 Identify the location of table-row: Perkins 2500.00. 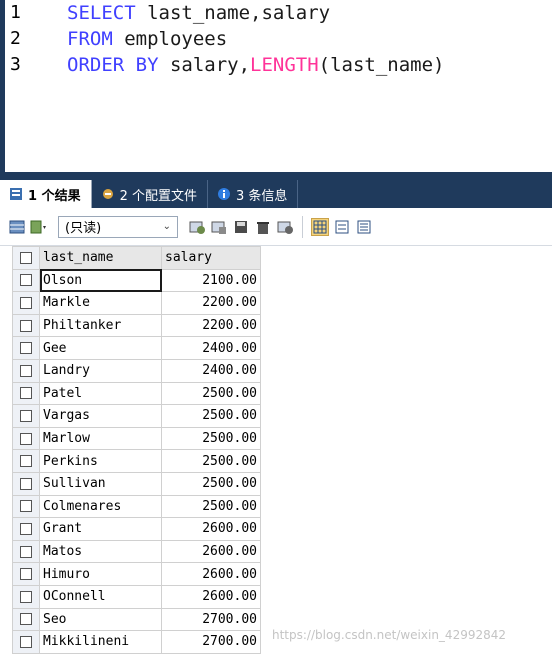
(136, 461).